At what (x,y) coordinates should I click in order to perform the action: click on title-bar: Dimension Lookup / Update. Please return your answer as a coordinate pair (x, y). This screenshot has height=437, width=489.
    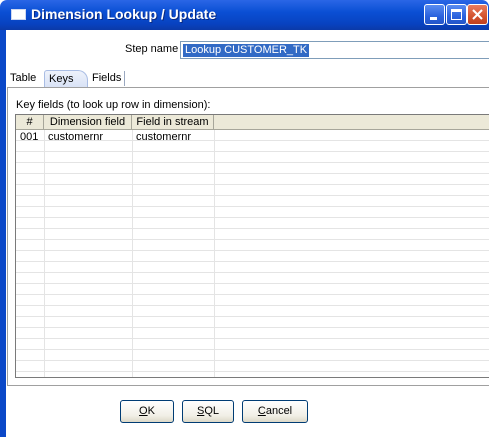
    Looking at the image, I should click on (244, 15).